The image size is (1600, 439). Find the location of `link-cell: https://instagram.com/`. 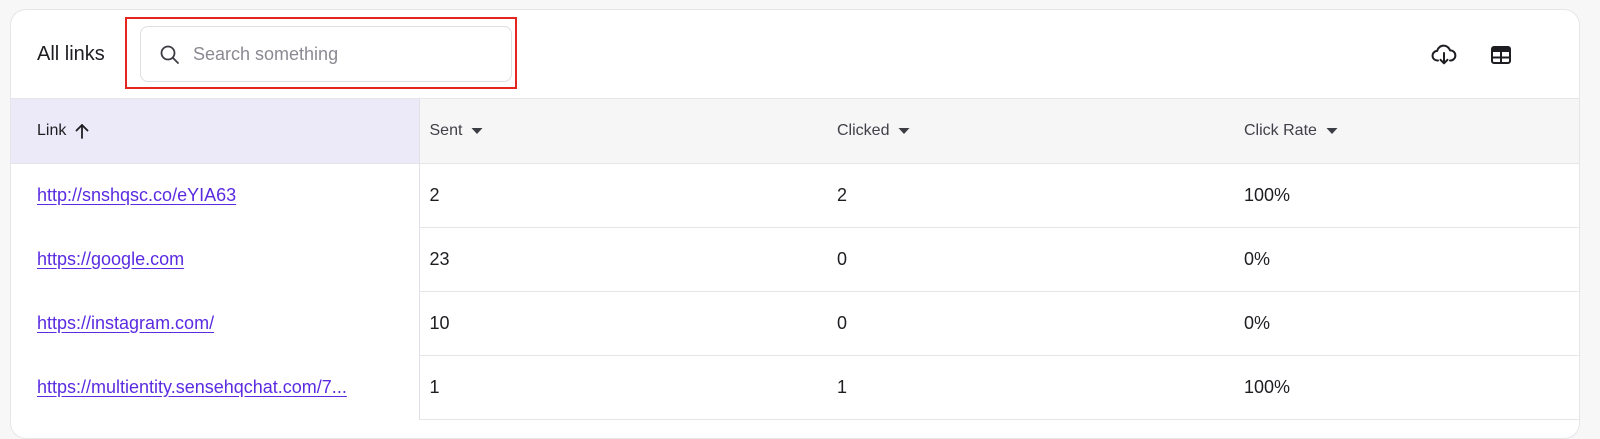

link-cell: https://instagram.com/ is located at coordinates (215, 323).